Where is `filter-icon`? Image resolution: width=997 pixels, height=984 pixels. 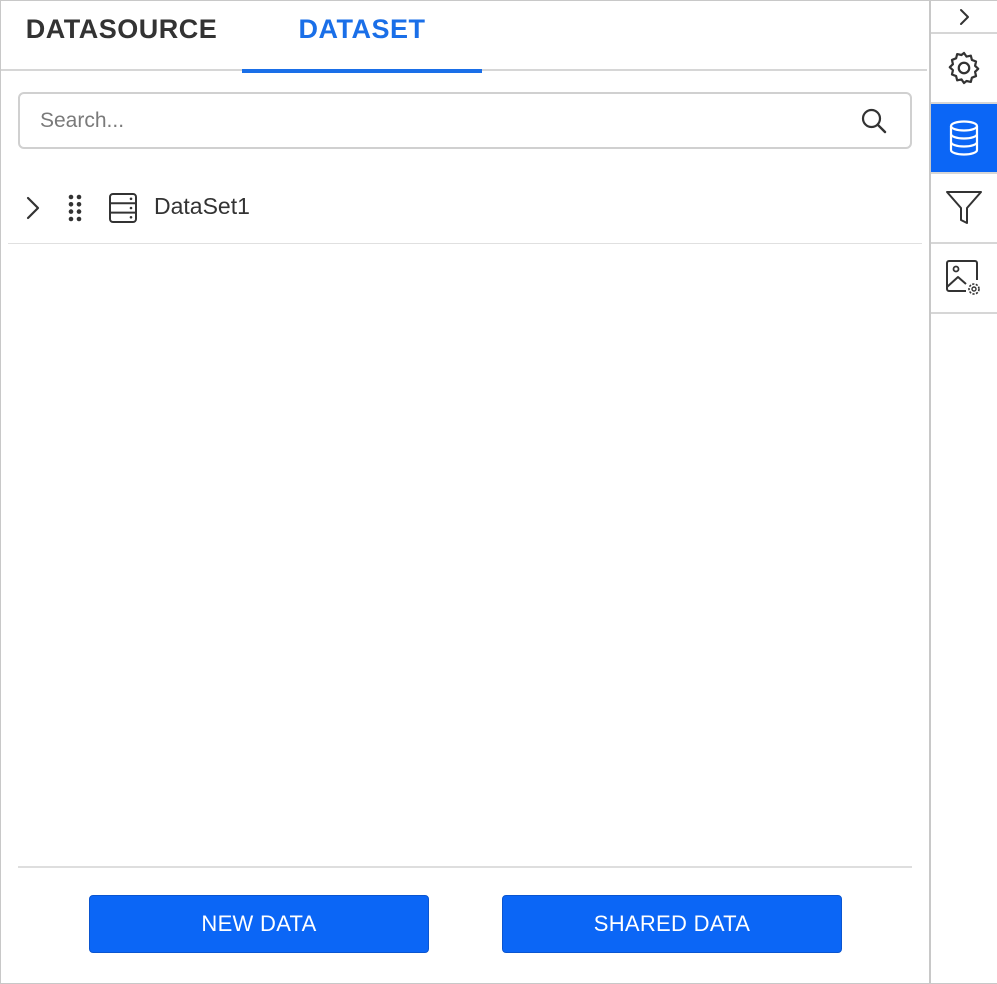 filter-icon is located at coordinates (964, 207).